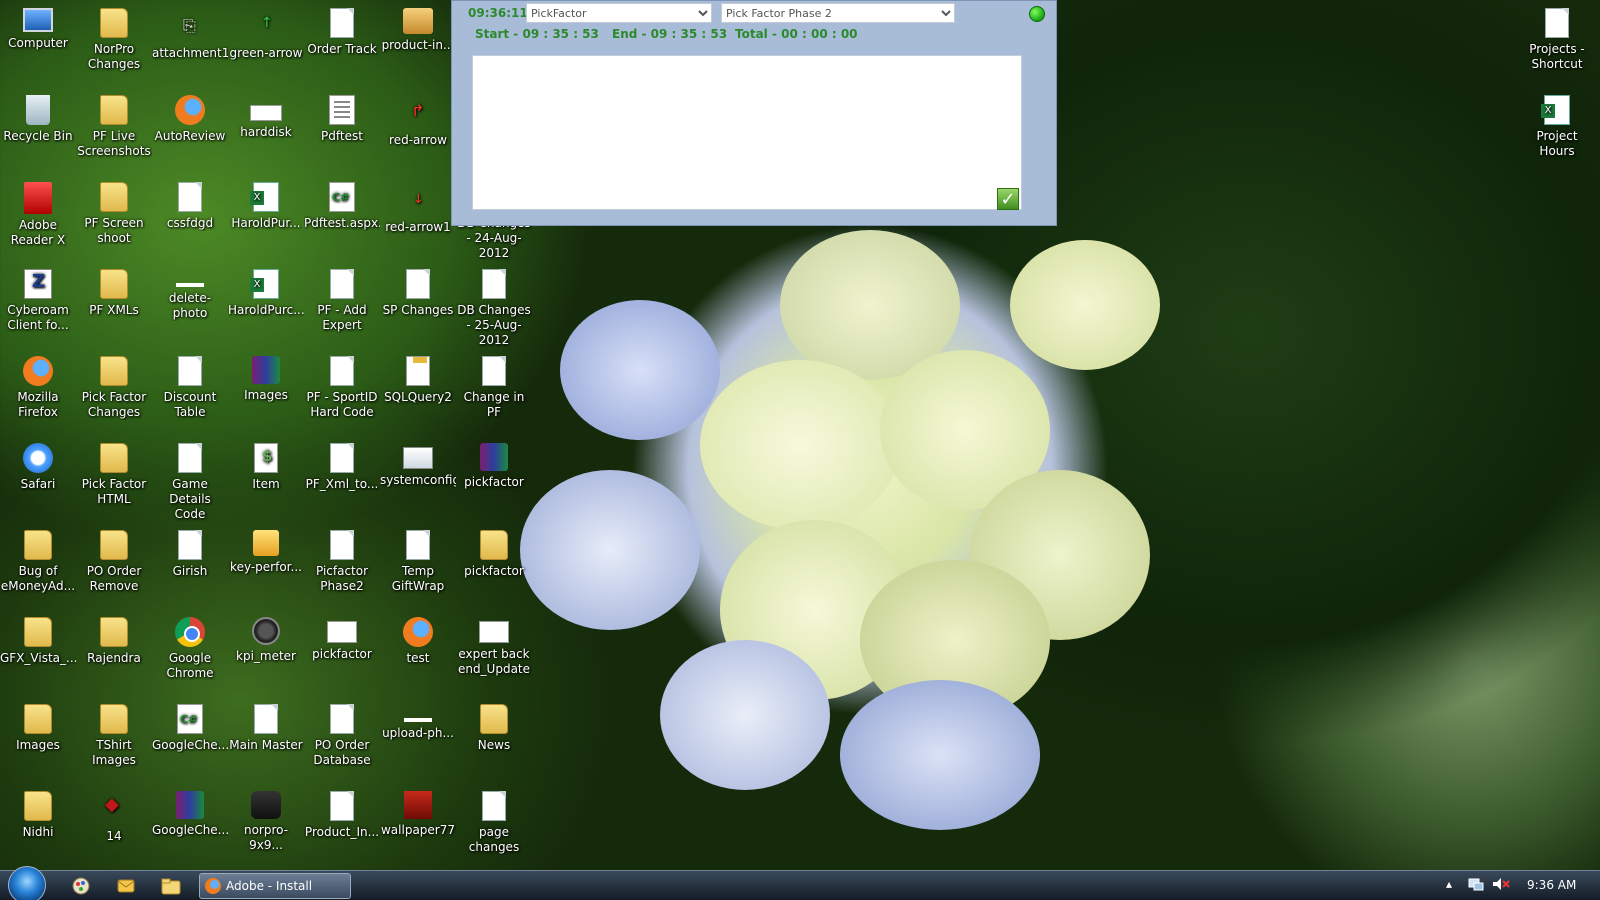 This screenshot has height=900, width=1600. What do you see at coordinates (266, 481) in the screenshot?
I see `desktop-icon-item: Item` at bounding box center [266, 481].